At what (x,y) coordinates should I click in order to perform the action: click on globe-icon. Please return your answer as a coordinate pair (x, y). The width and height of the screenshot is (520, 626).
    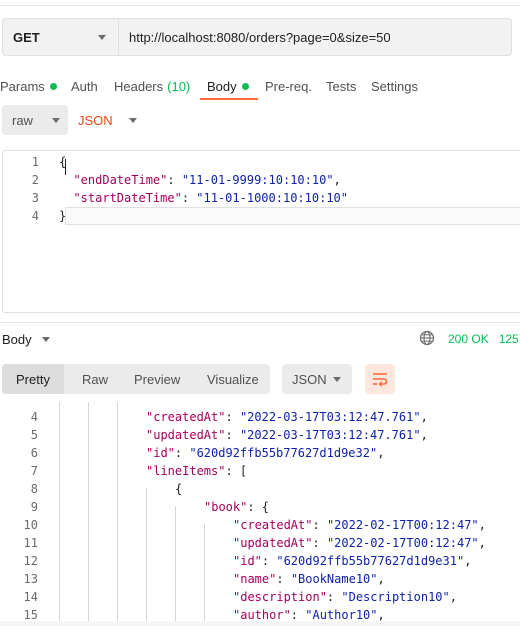
    Looking at the image, I should click on (427, 338).